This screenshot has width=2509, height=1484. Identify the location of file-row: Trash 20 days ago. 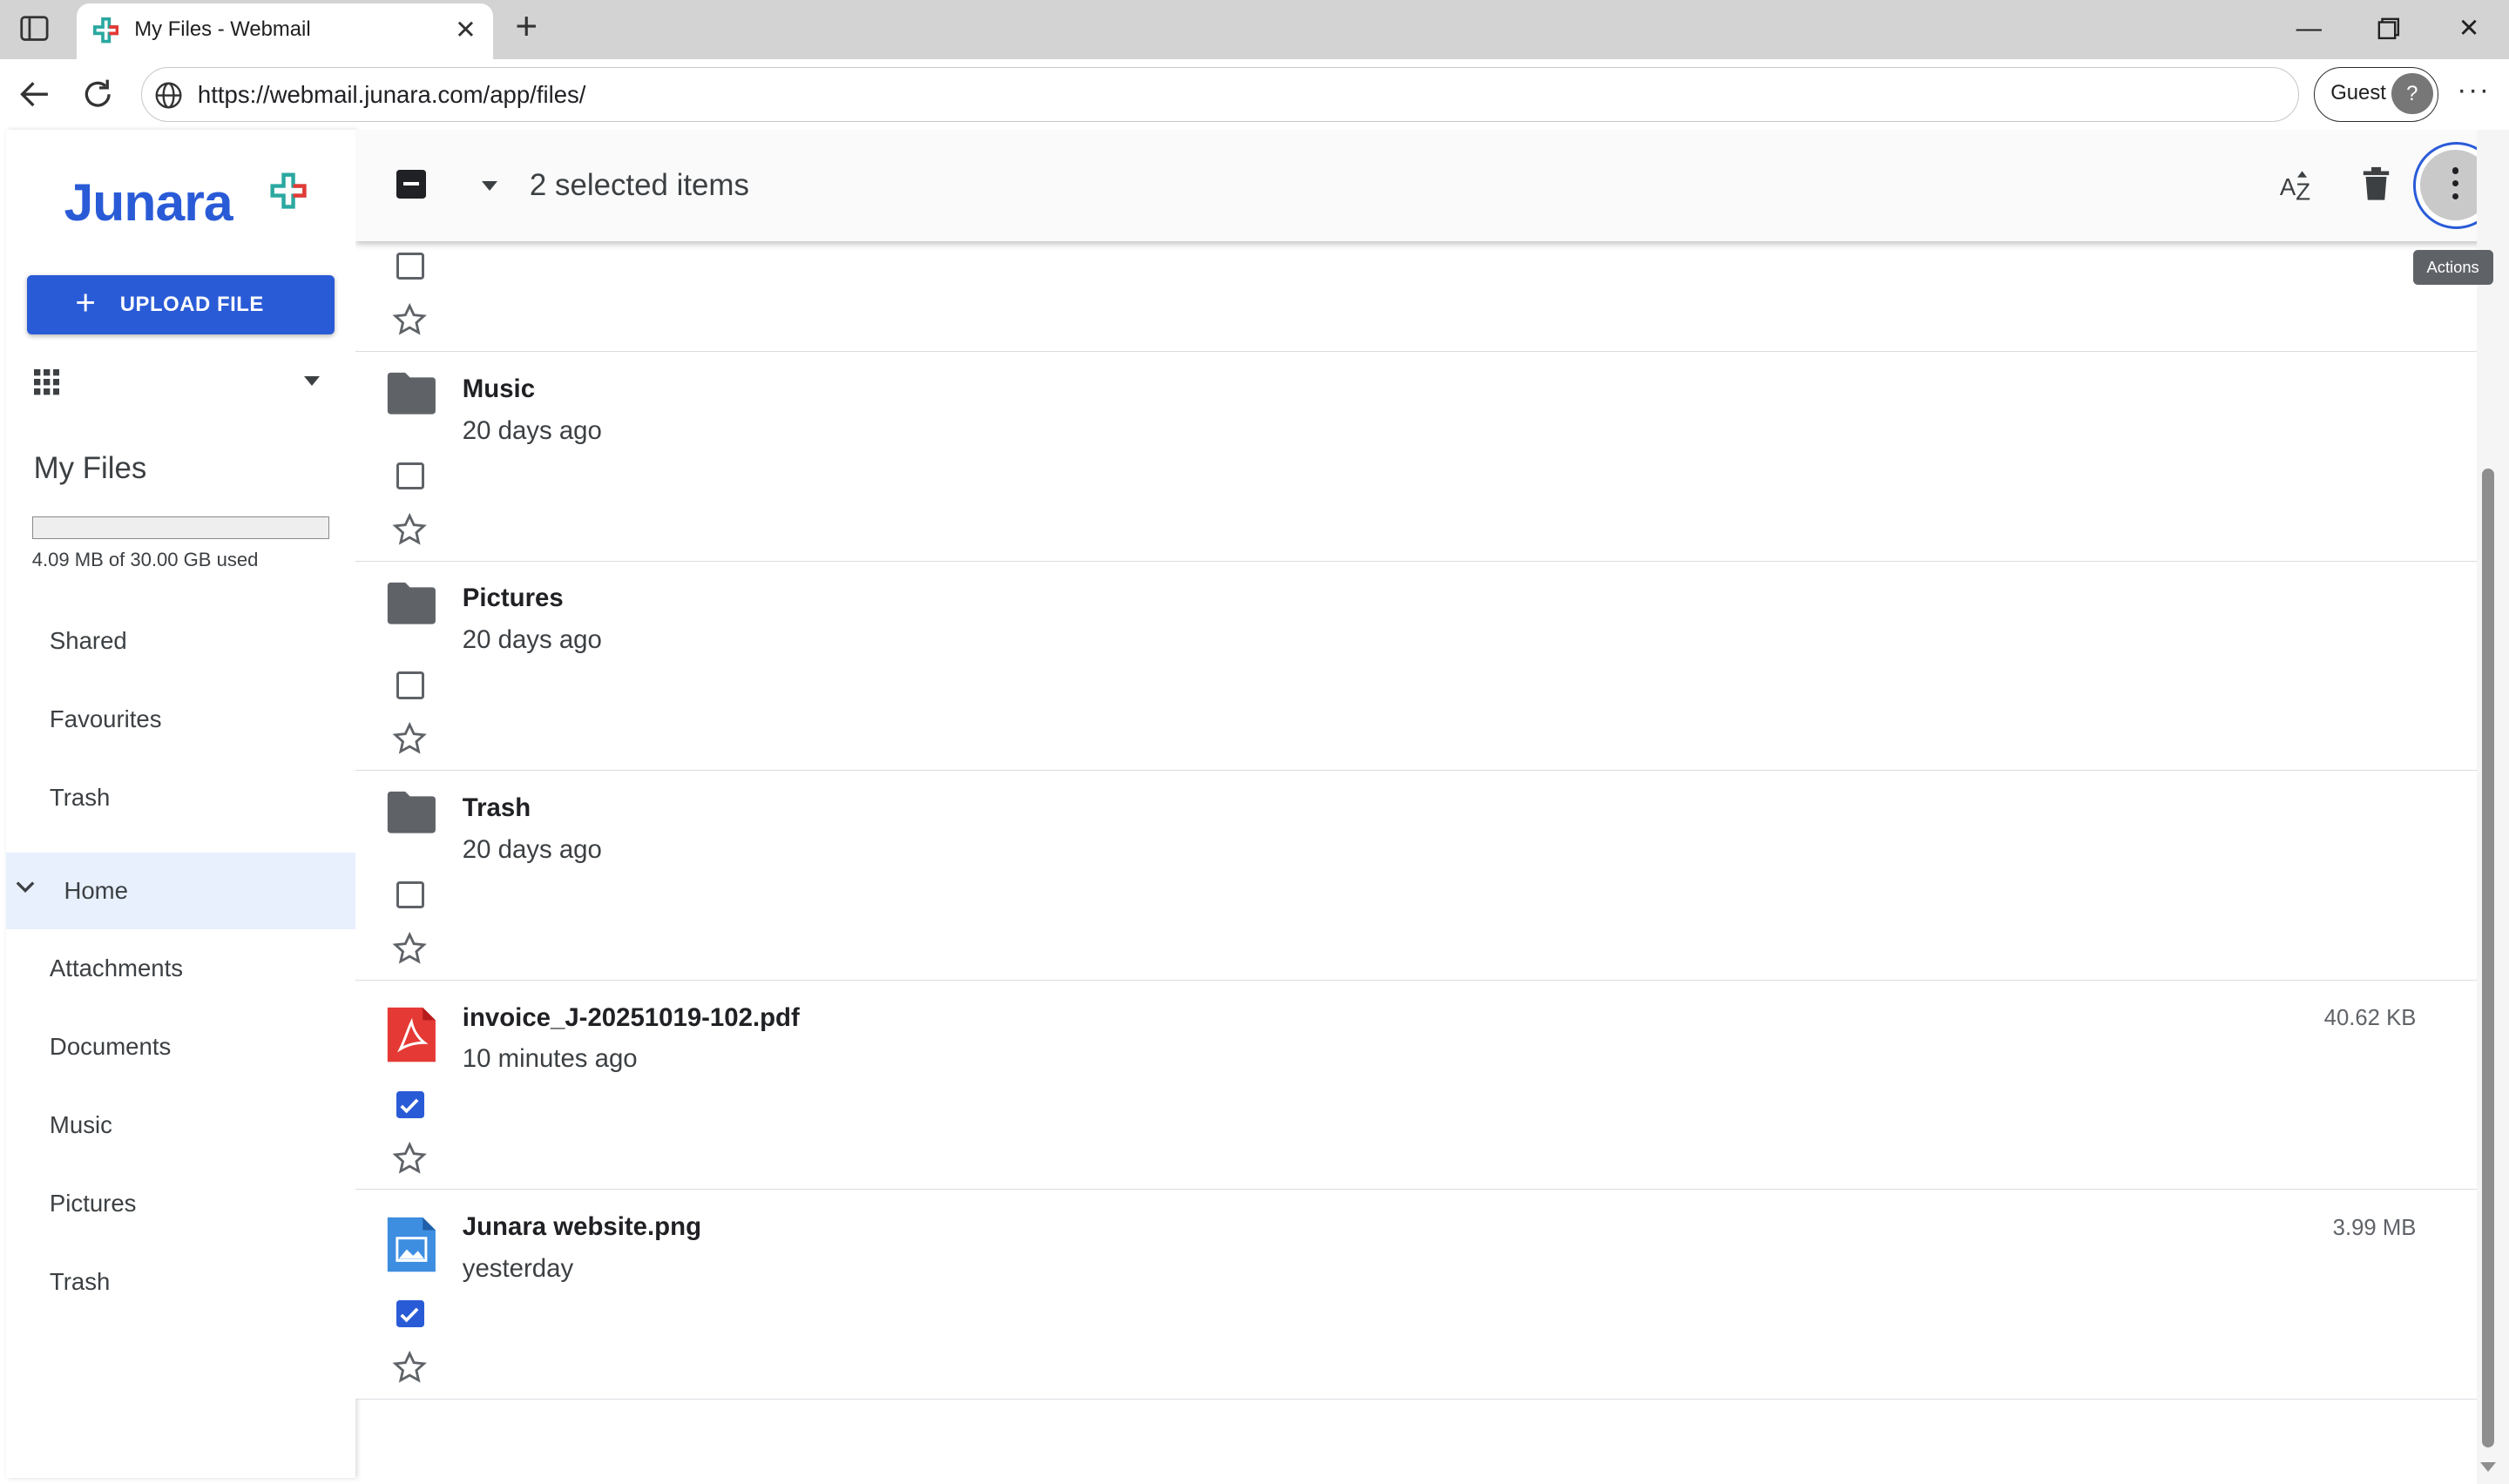
(1416, 876).